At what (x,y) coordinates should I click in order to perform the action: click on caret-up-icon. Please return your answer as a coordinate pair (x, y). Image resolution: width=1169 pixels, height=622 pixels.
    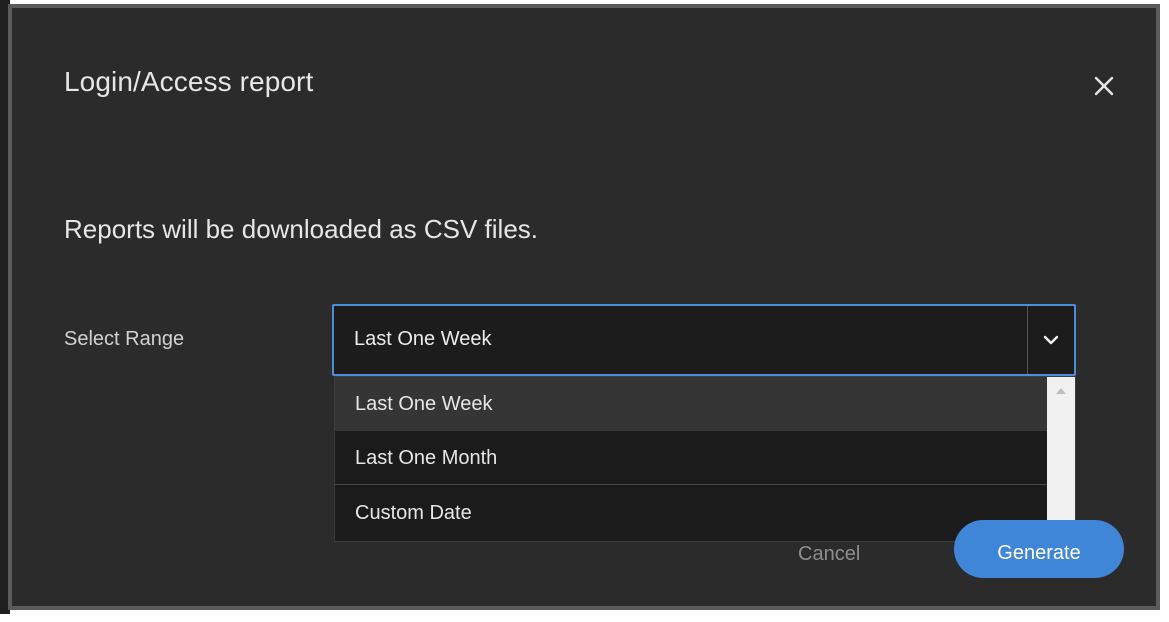
    Looking at the image, I should click on (1061, 391).